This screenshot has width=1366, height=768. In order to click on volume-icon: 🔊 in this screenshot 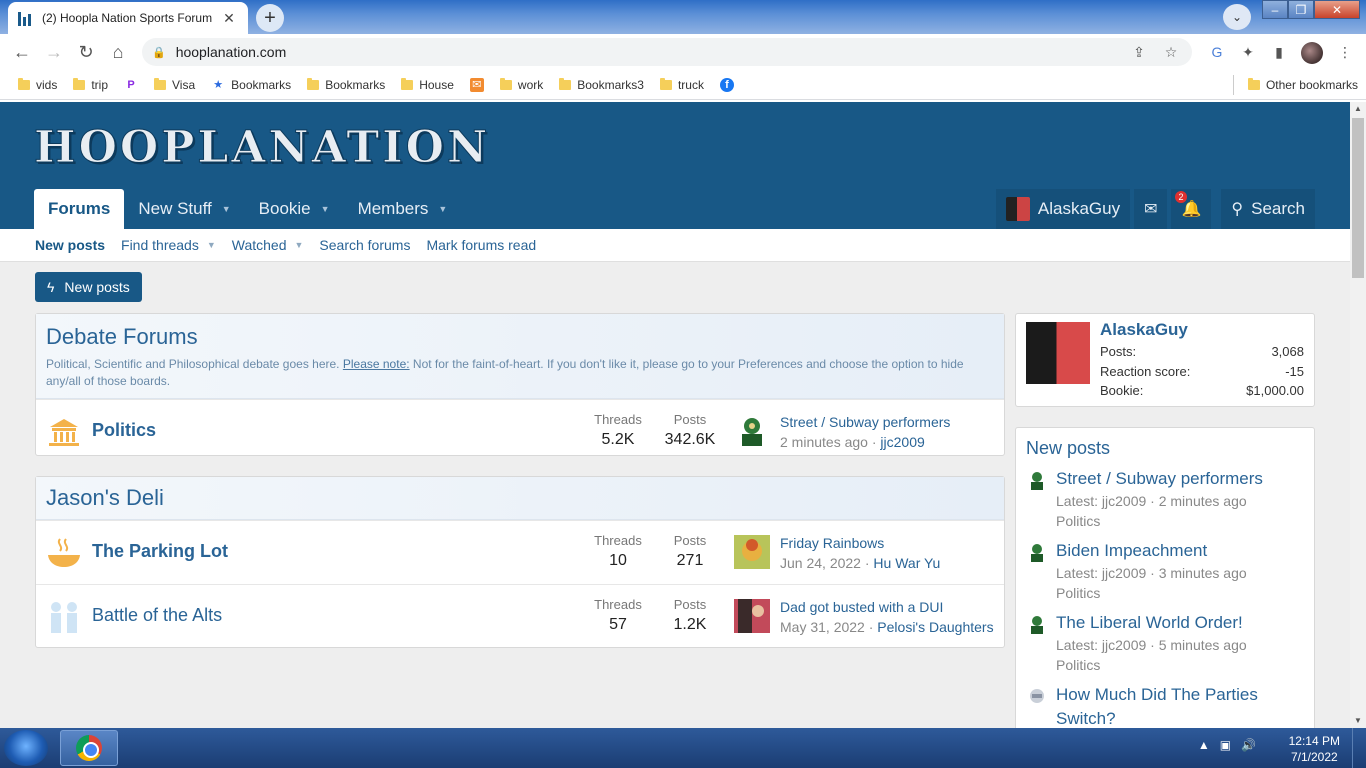, I will do `click(1248, 745)`.